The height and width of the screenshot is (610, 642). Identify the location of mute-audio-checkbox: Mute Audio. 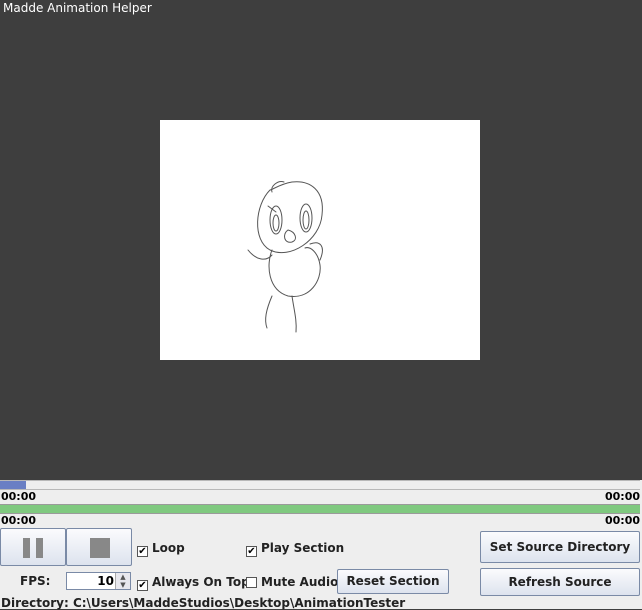
(292, 582).